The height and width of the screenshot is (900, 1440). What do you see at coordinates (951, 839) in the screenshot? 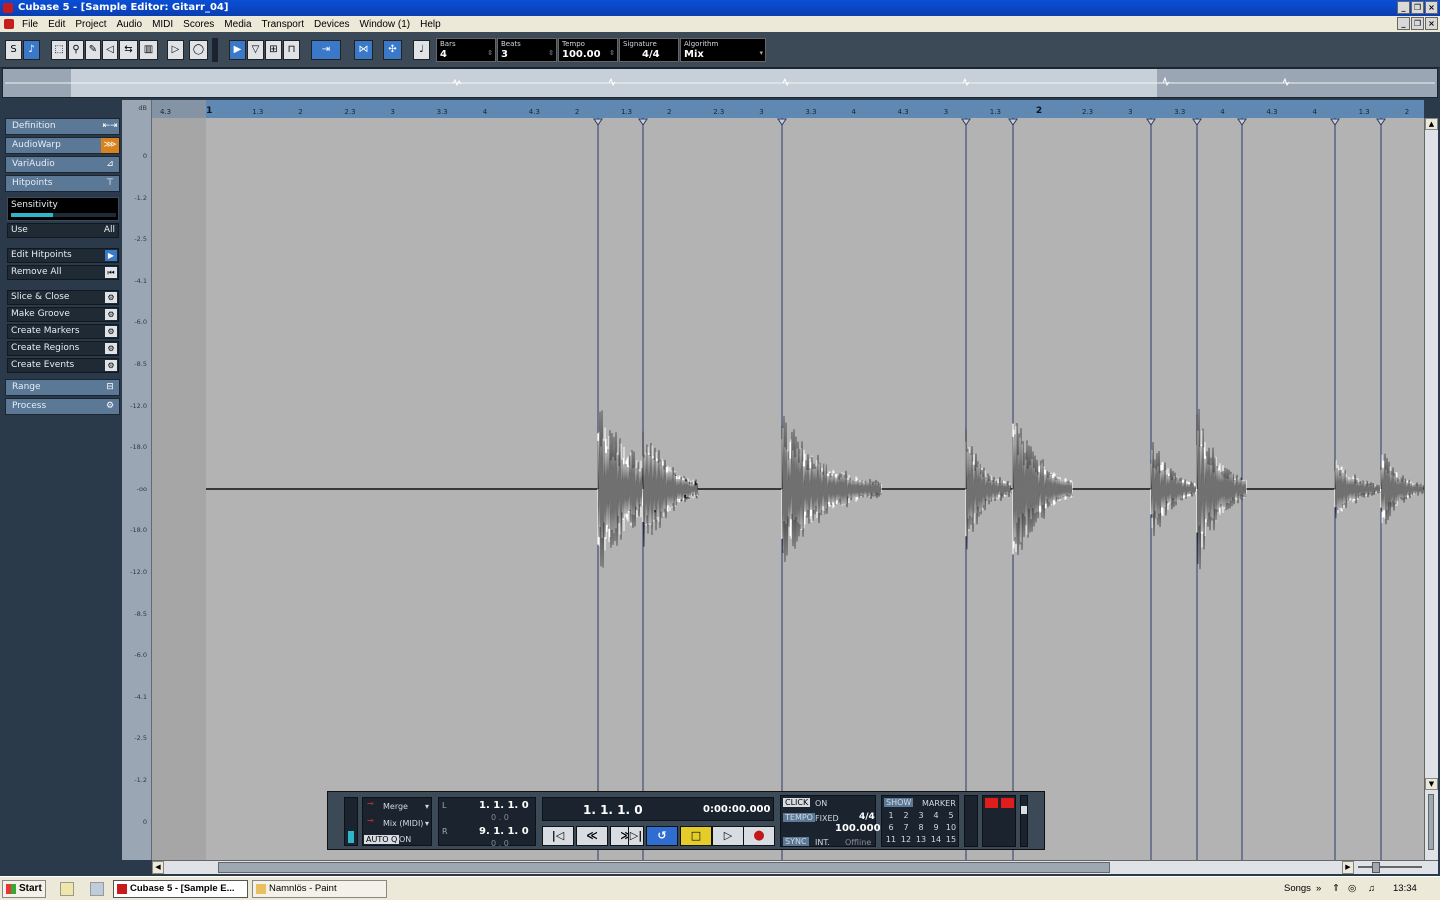
I see `marker-button: 15` at bounding box center [951, 839].